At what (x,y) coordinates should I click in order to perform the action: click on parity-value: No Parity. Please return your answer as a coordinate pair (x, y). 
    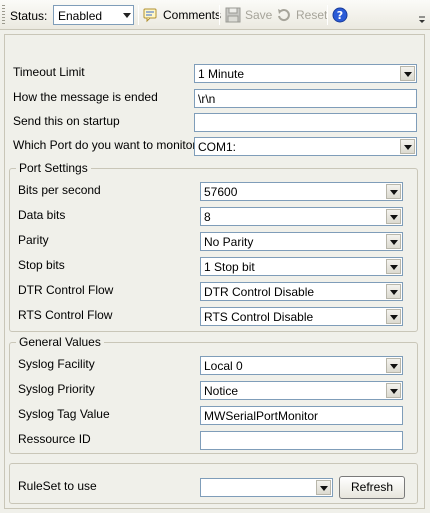
    Looking at the image, I should click on (229, 242).